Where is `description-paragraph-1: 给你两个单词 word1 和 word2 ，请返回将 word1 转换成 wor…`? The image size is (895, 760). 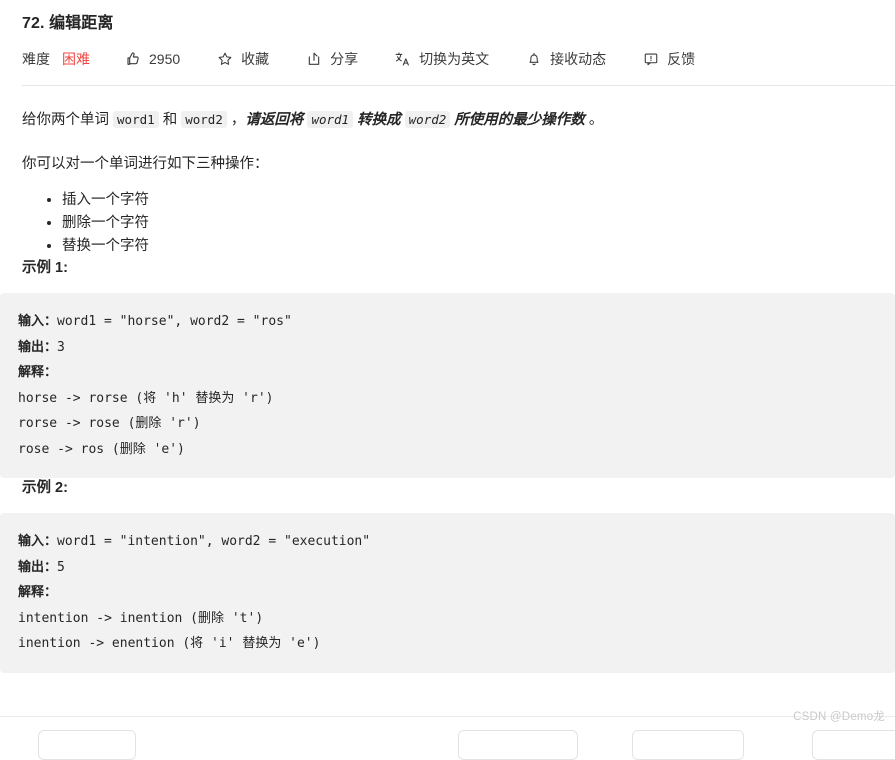 description-paragraph-1: 给你两个单词 word1 和 word2 ，请返回将 word1 转换成 wor… is located at coordinates (447, 120).